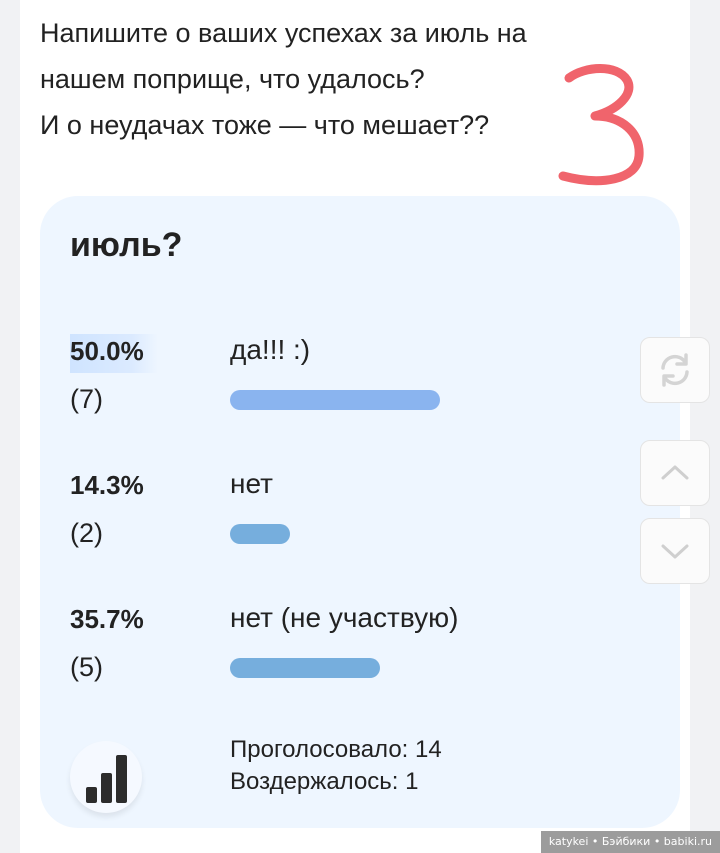 This screenshot has width=720, height=853. I want to click on chevron-down-icon, so click(675, 551).